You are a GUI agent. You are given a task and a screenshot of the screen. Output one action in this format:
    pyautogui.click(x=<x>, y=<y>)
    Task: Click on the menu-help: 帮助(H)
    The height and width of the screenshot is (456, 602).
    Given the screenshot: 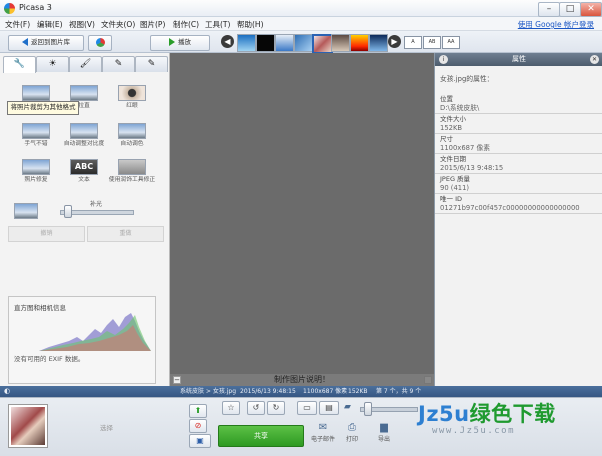 What is the action you would take?
    pyautogui.click(x=250, y=24)
    